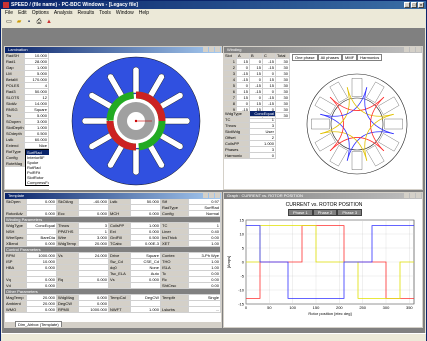 This screenshot has height=341, width=427. I want to click on status-bar, so click(213, 337).